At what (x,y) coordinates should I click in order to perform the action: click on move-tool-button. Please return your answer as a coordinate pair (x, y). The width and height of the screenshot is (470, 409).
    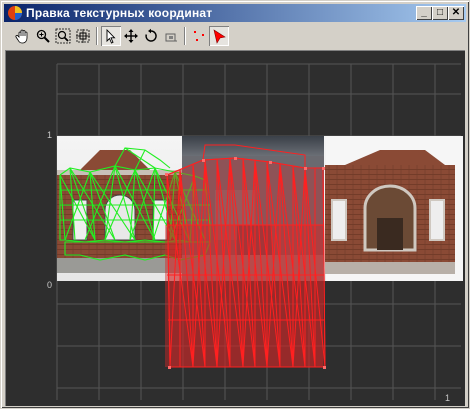
    Looking at the image, I should click on (131, 36).